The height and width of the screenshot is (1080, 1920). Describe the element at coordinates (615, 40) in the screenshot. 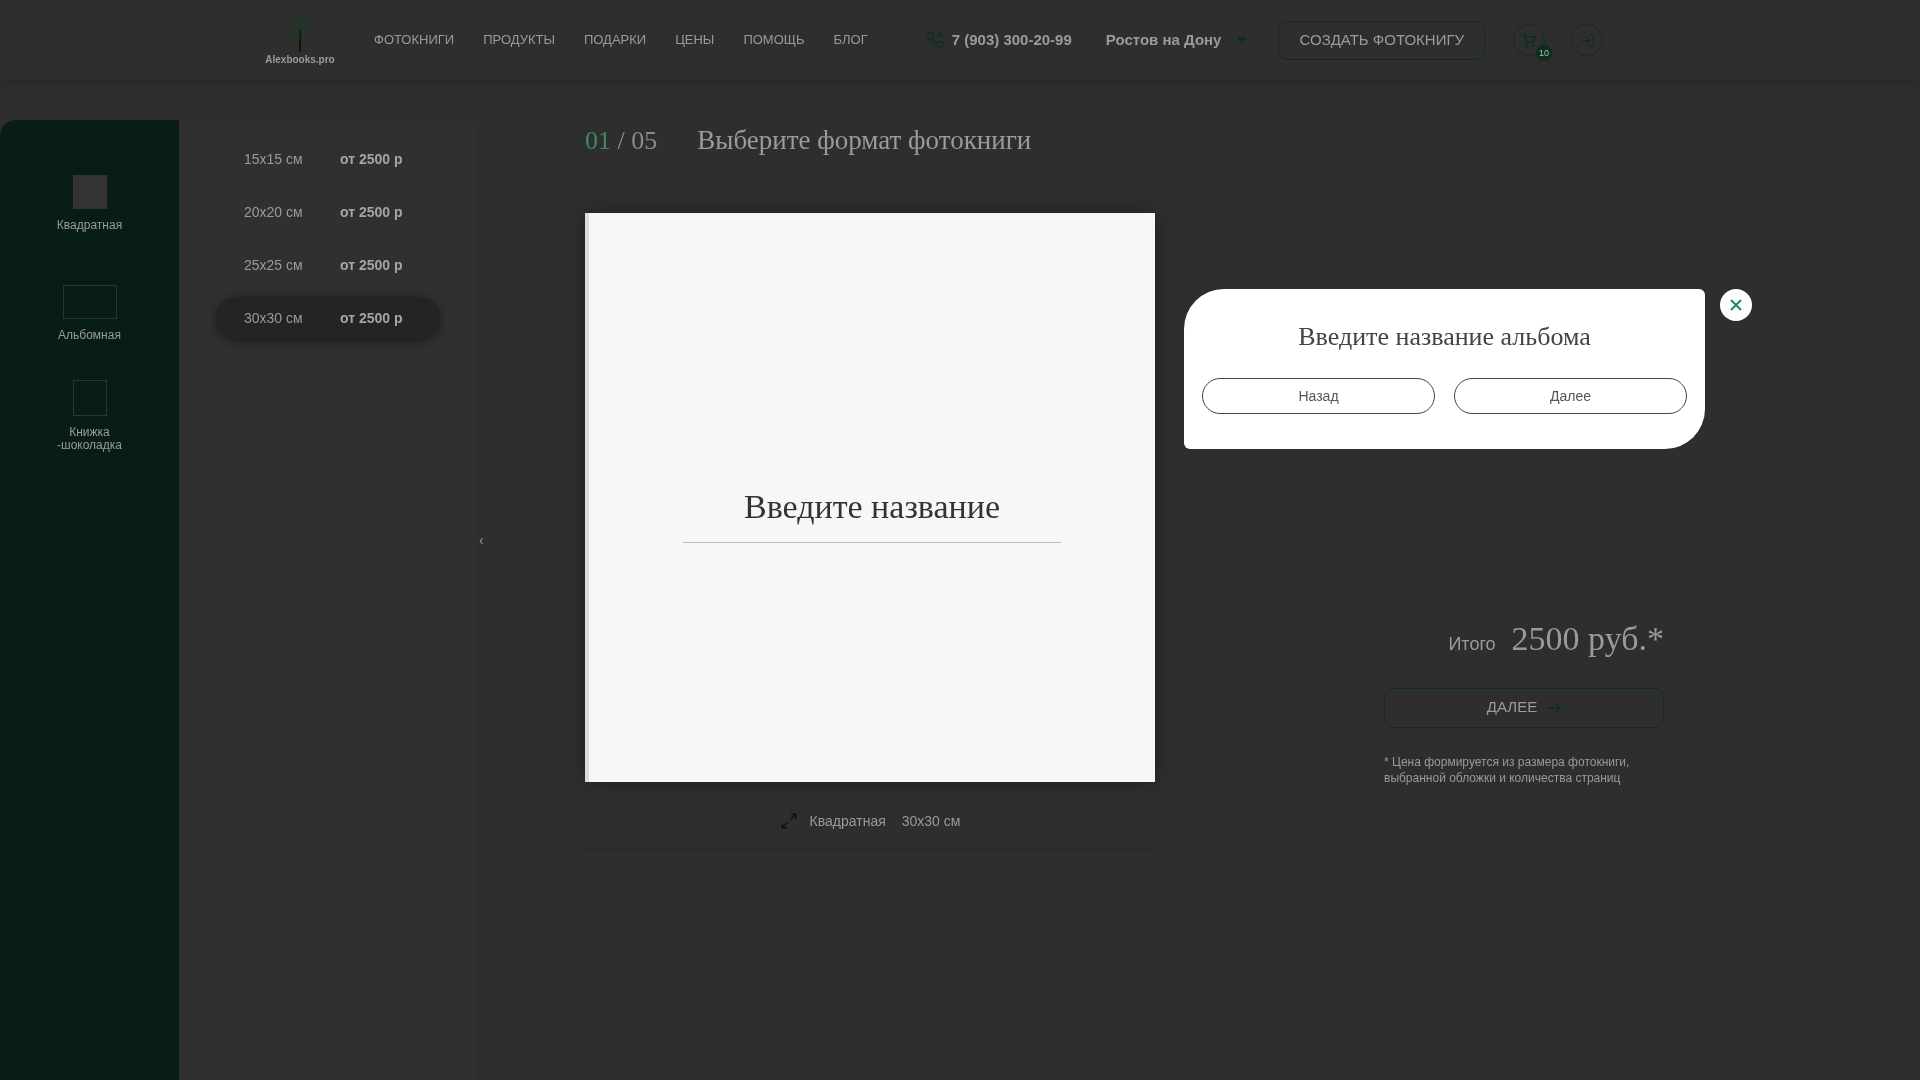

I see `nav-link: ПОДАРКИ` at that location.